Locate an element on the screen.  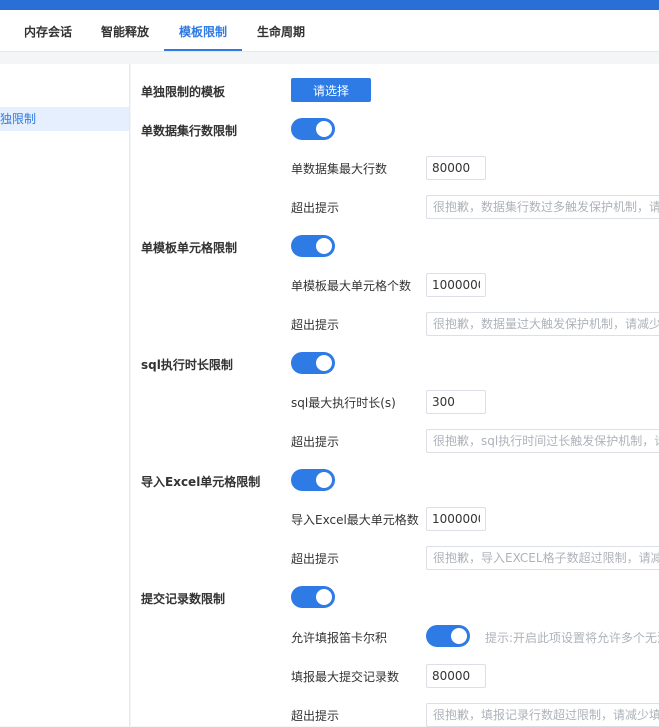
dataset-max-rows-input is located at coordinates (456, 168).